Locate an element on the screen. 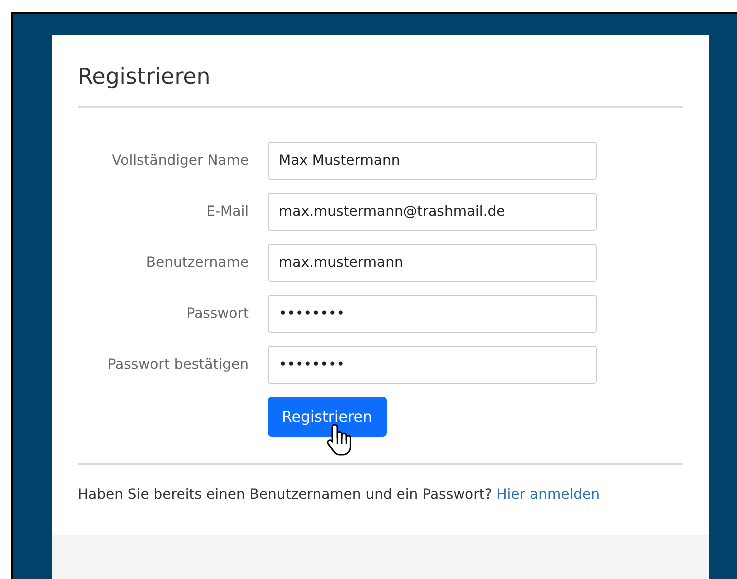 The height and width of the screenshot is (579, 737). field-label: E-Mail is located at coordinates (227, 212).